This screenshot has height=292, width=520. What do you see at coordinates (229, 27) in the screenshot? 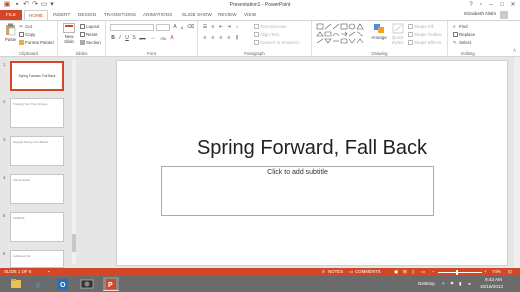
I see `increase-indent-icon: ⇥` at bounding box center [229, 27].